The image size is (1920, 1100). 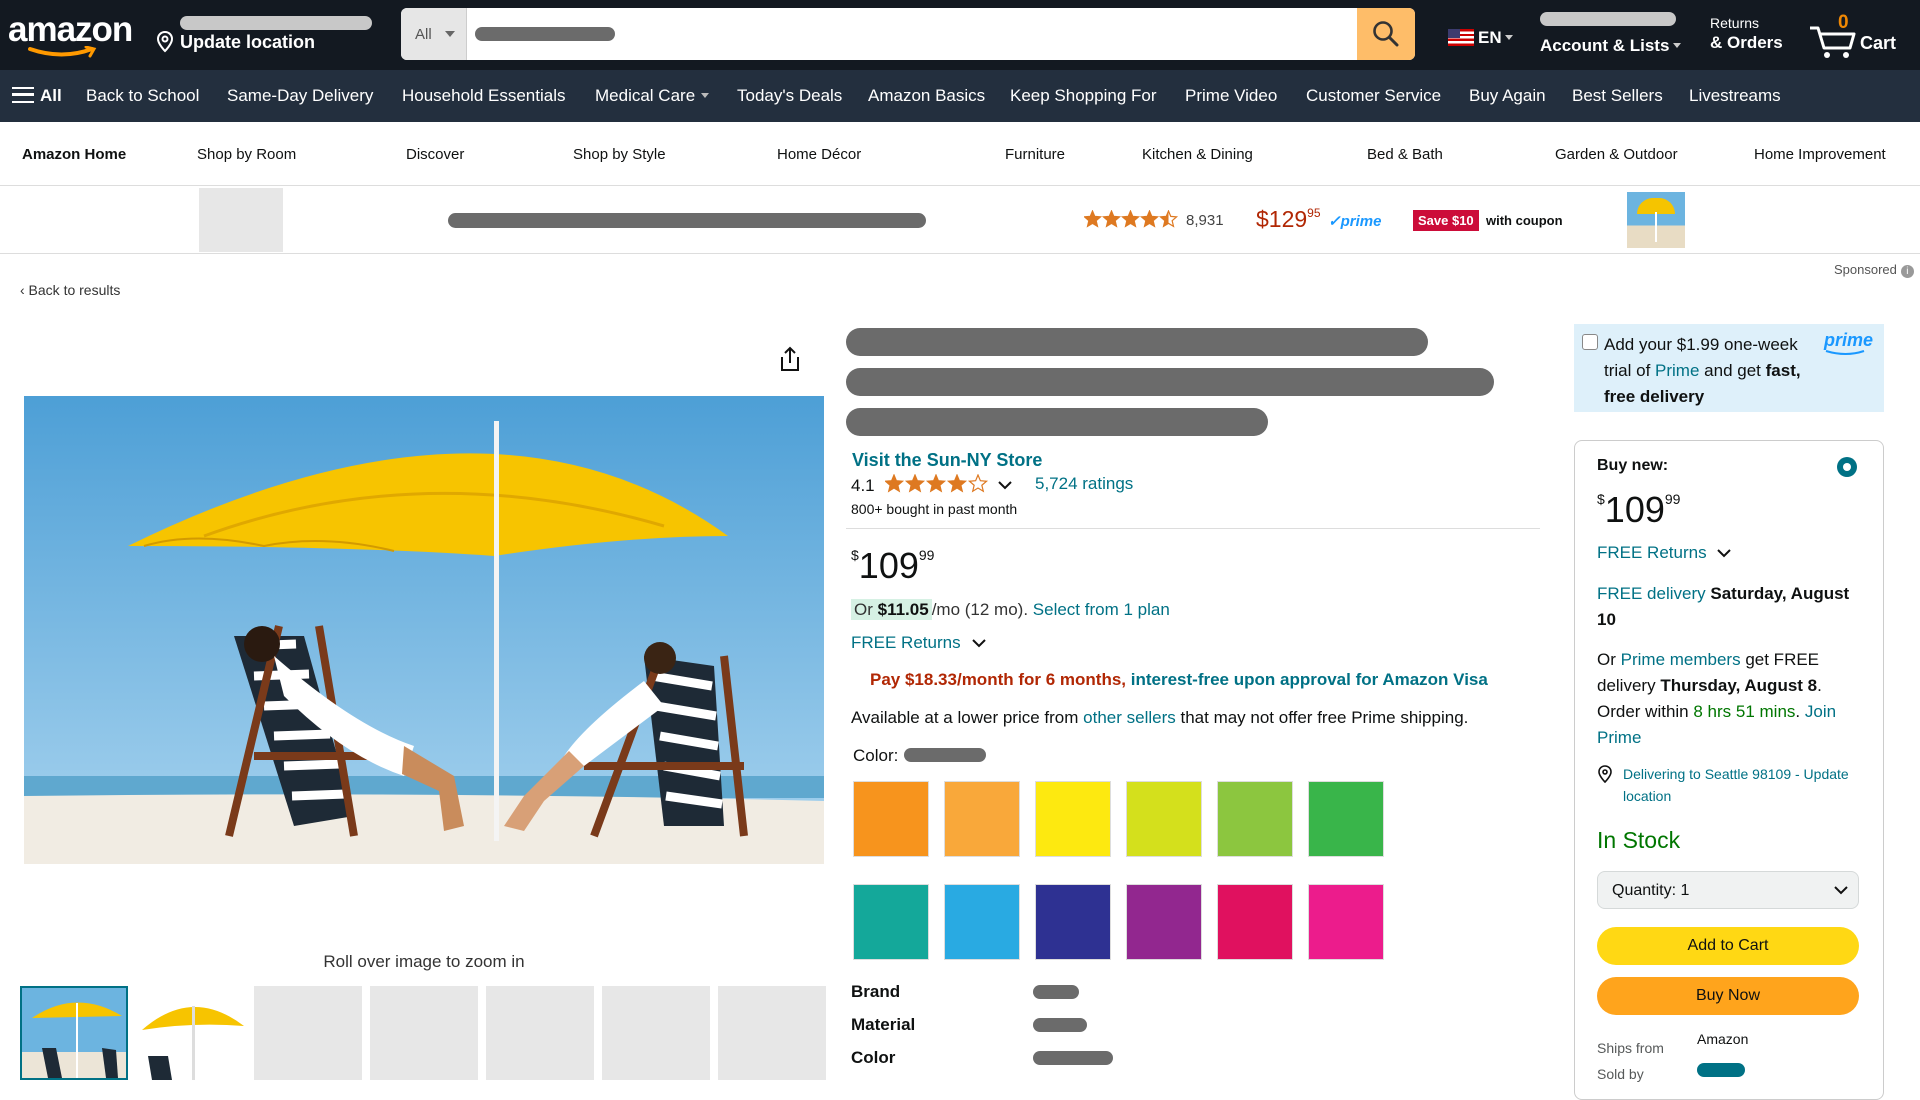 I want to click on lower-post: that may not offer free Prime shipping., so click(x=1324, y=717).